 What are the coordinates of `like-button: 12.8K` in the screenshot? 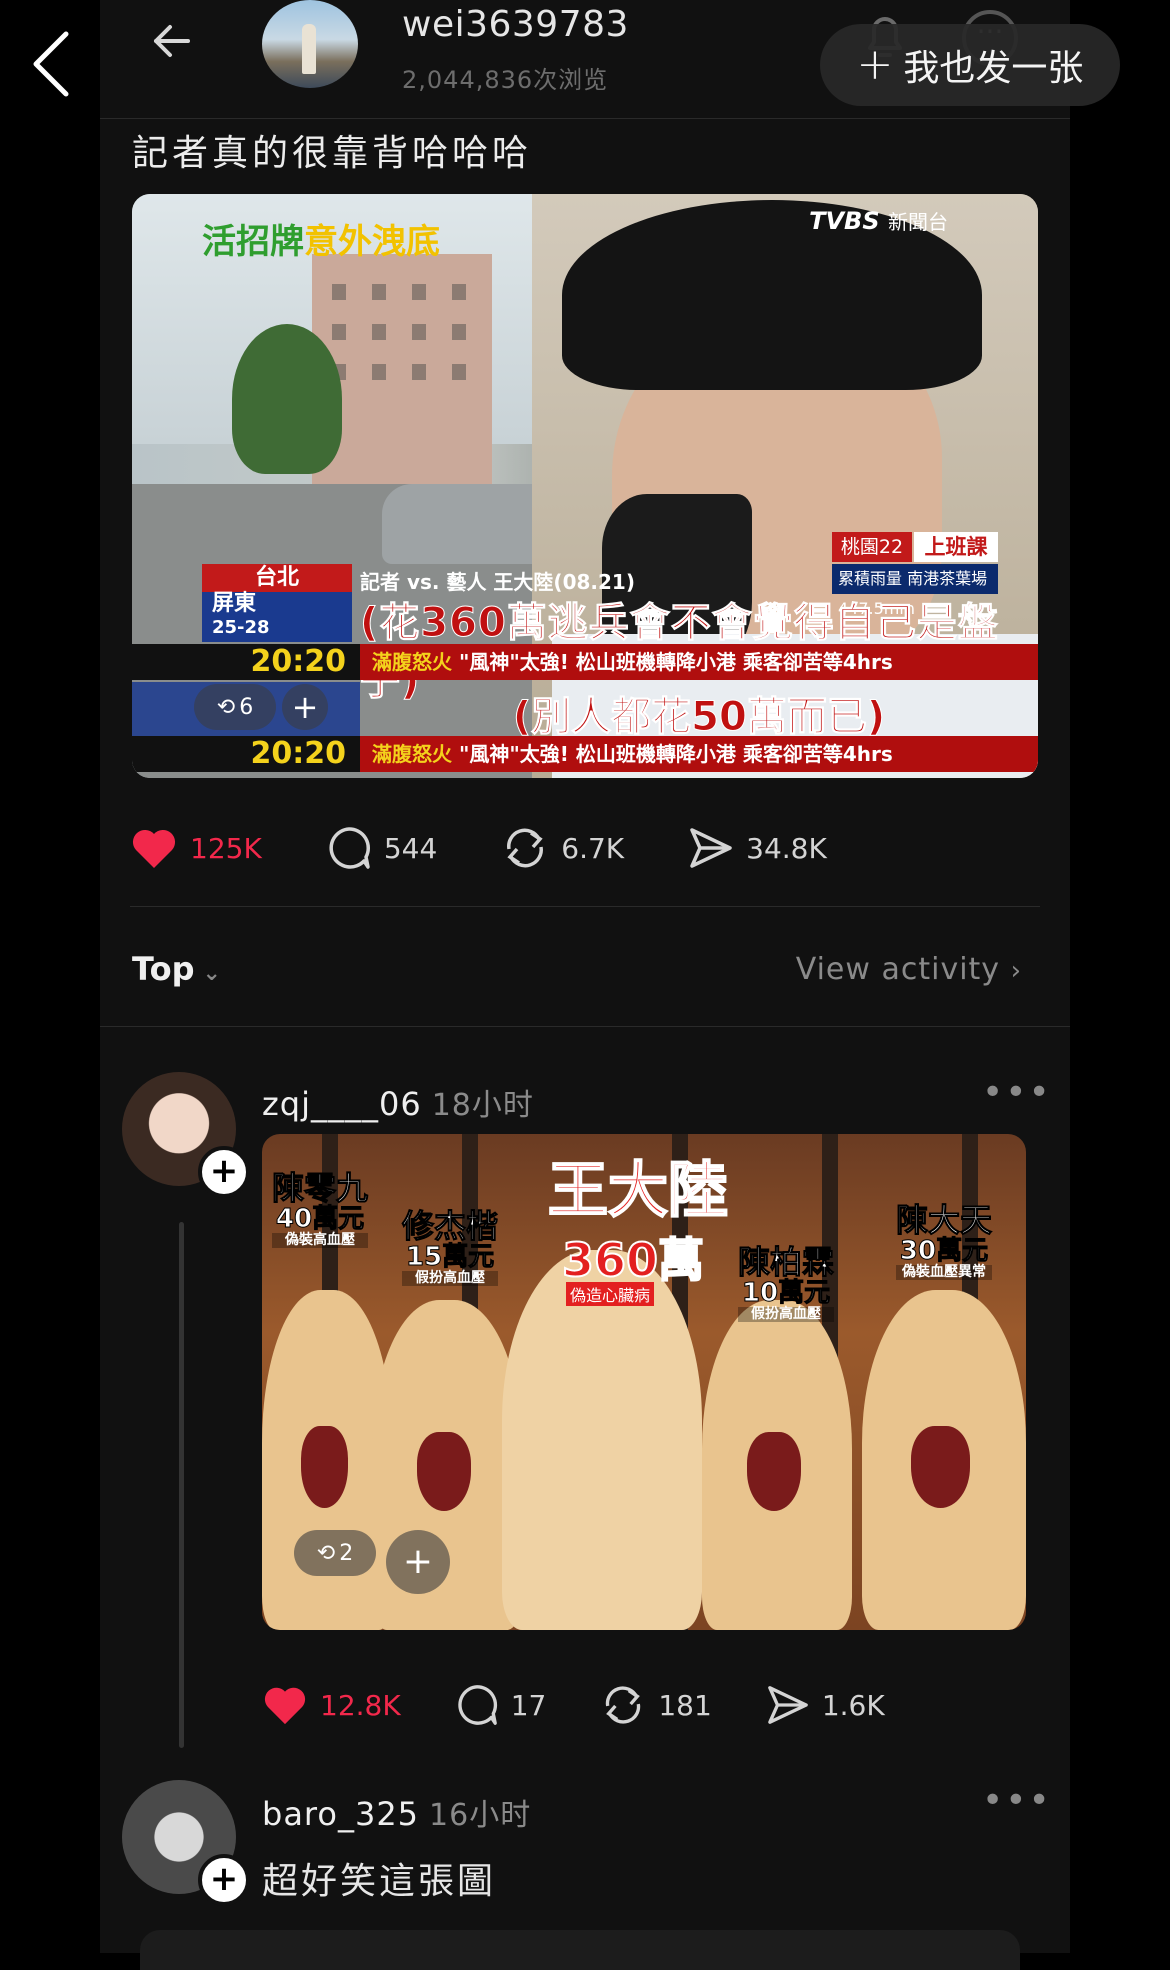 It's located at (331, 1705).